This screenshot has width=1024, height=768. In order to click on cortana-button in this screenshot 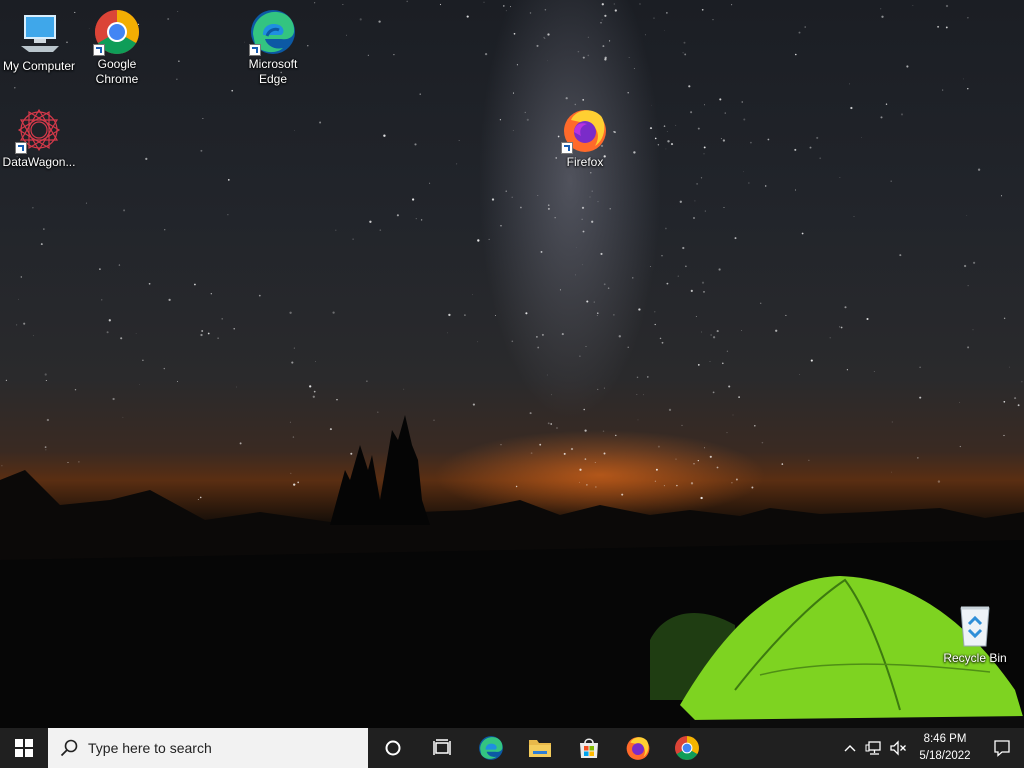, I will do `click(392, 748)`.